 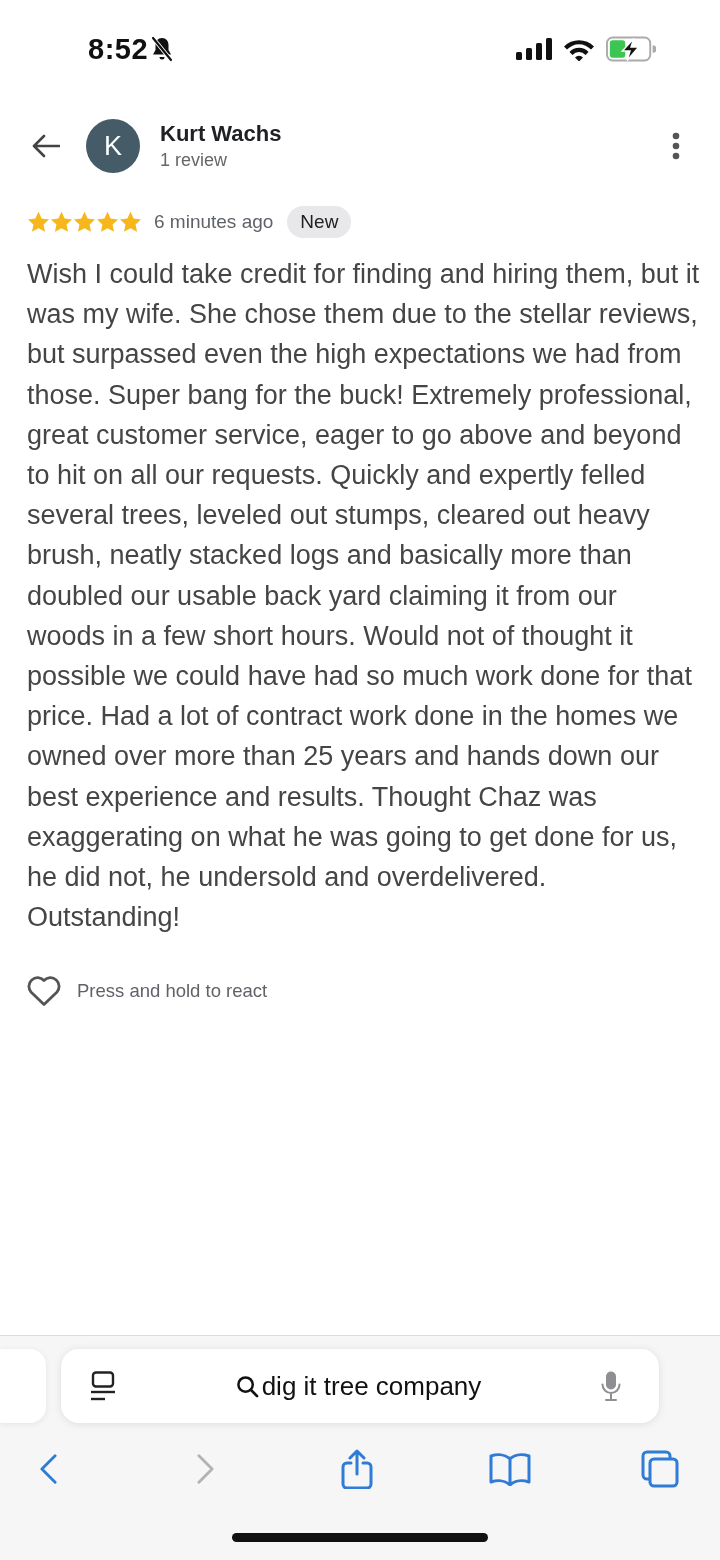 I want to click on reaction-hint: Press and hold to react, so click(x=172, y=990).